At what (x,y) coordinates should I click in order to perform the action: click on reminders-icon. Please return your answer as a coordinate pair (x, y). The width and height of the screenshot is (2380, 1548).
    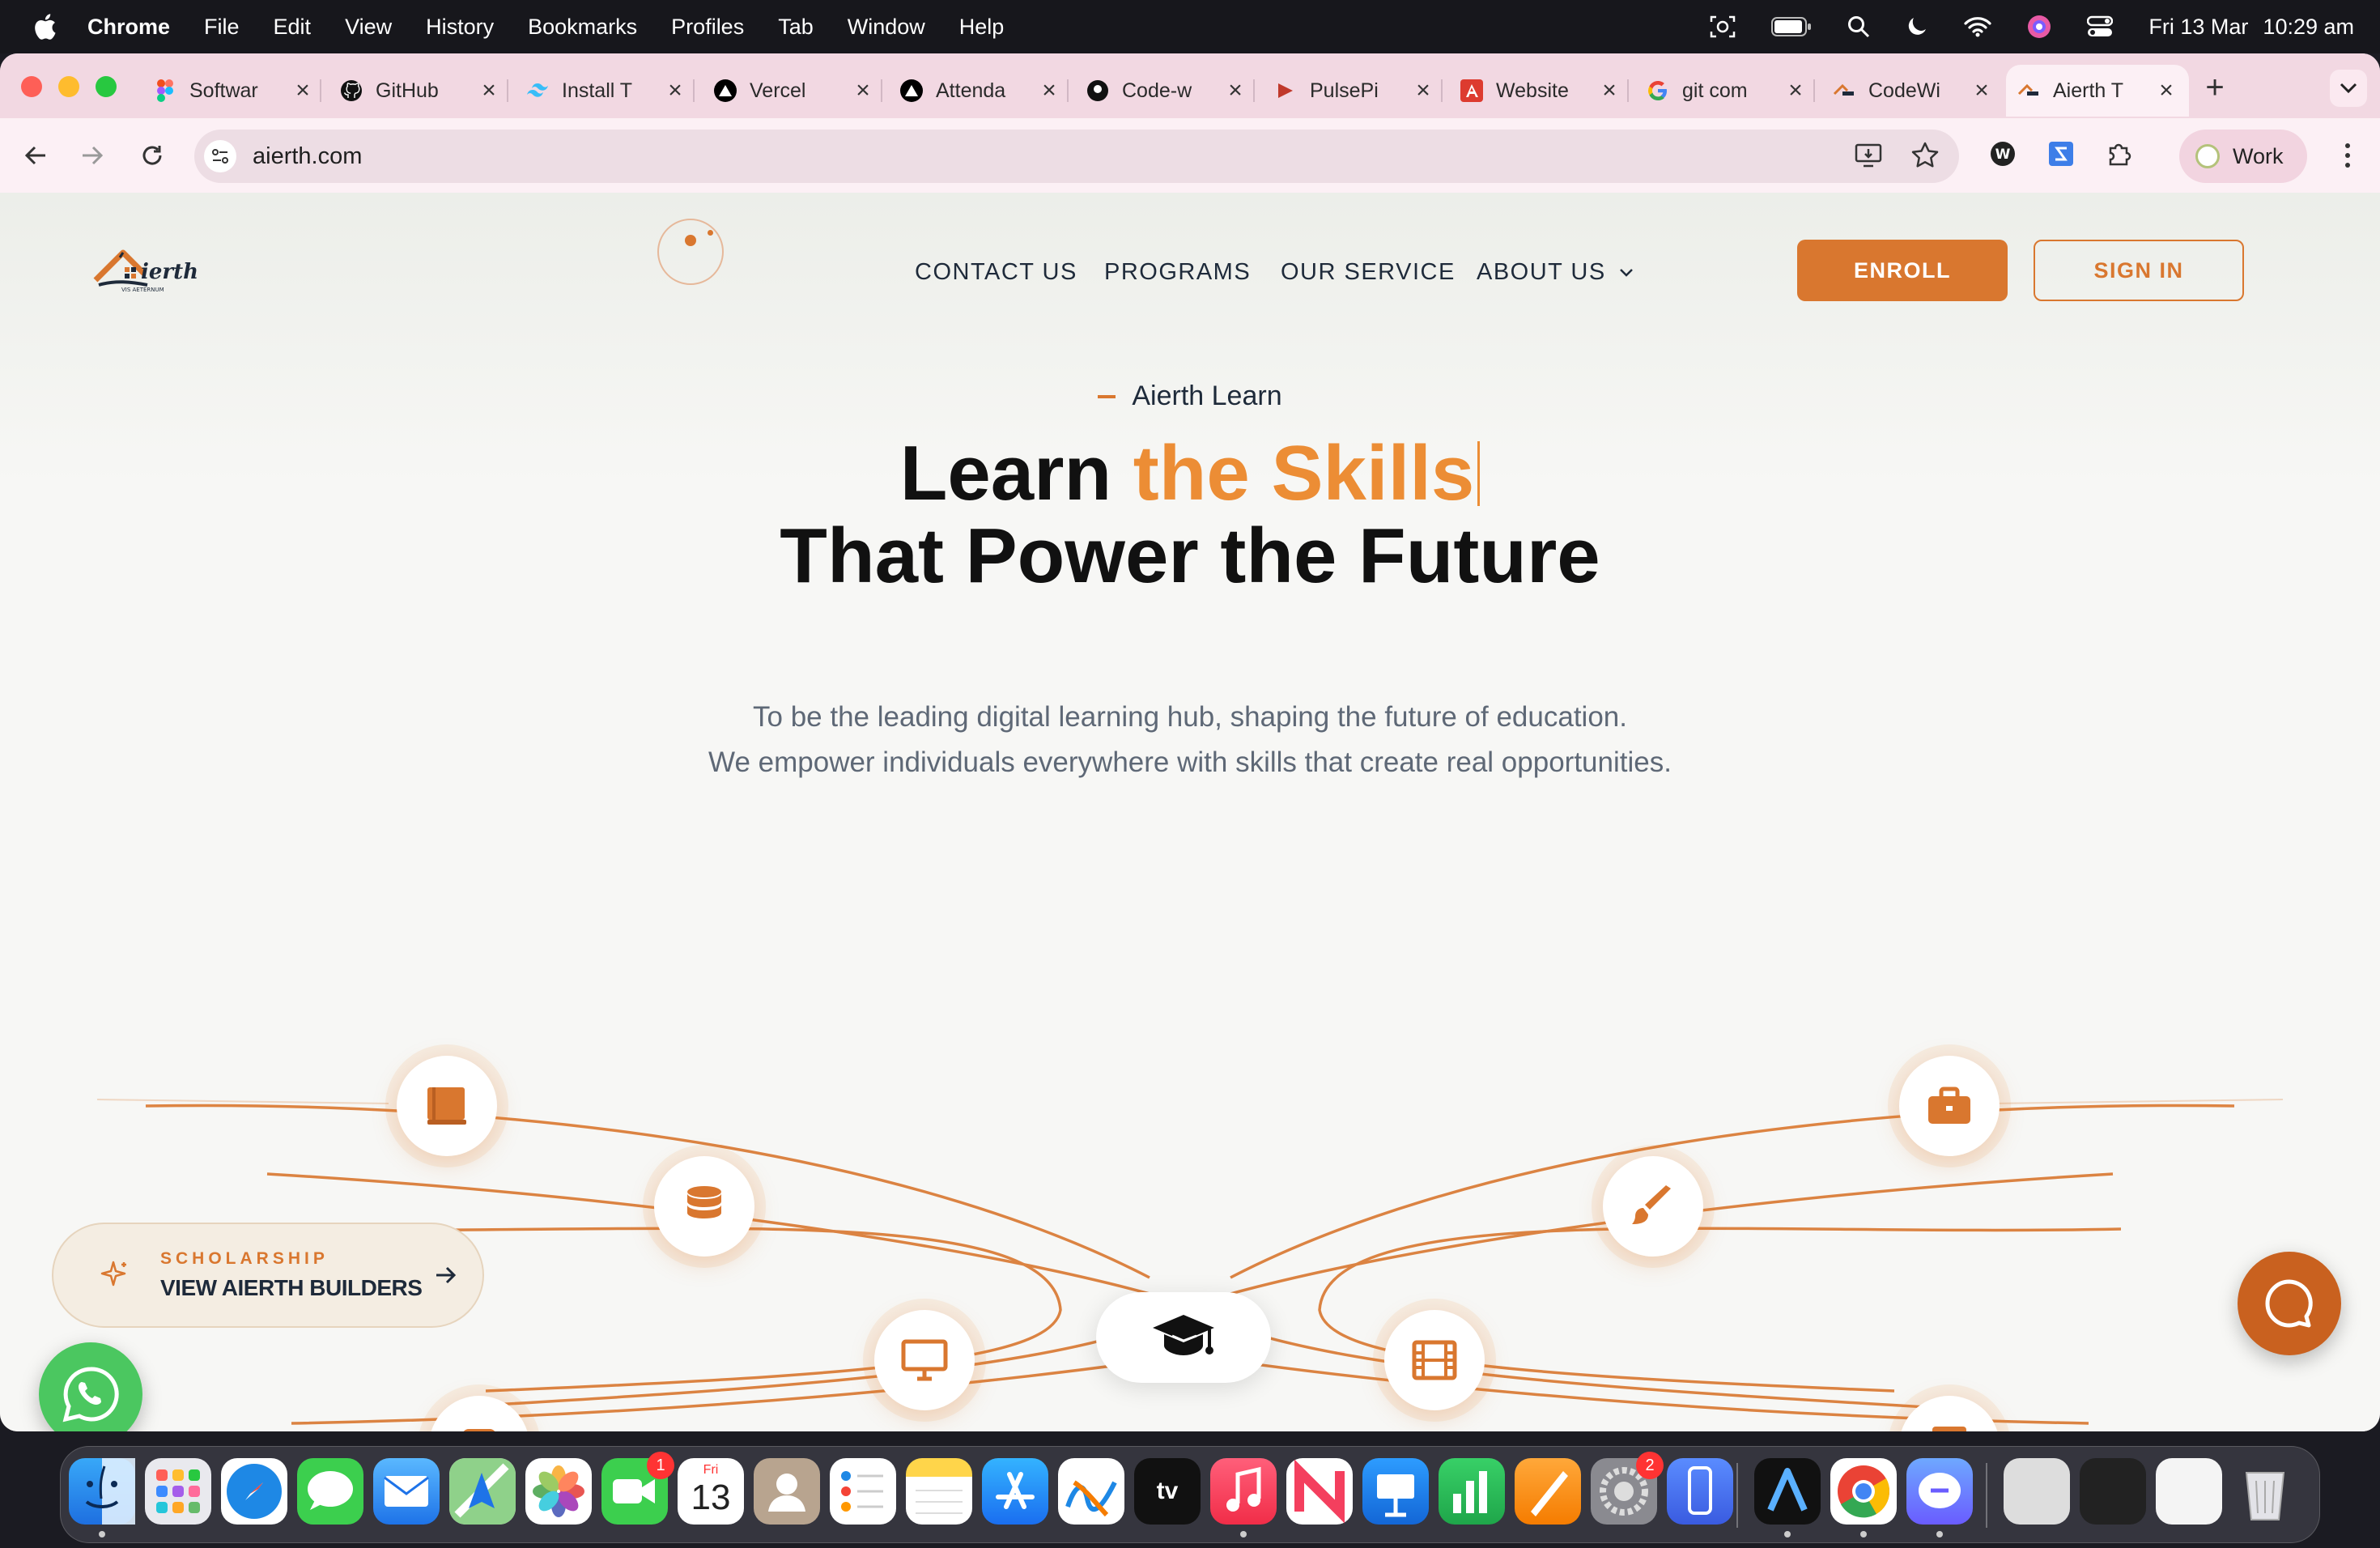
    Looking at the image, I should click on (863, 1492).